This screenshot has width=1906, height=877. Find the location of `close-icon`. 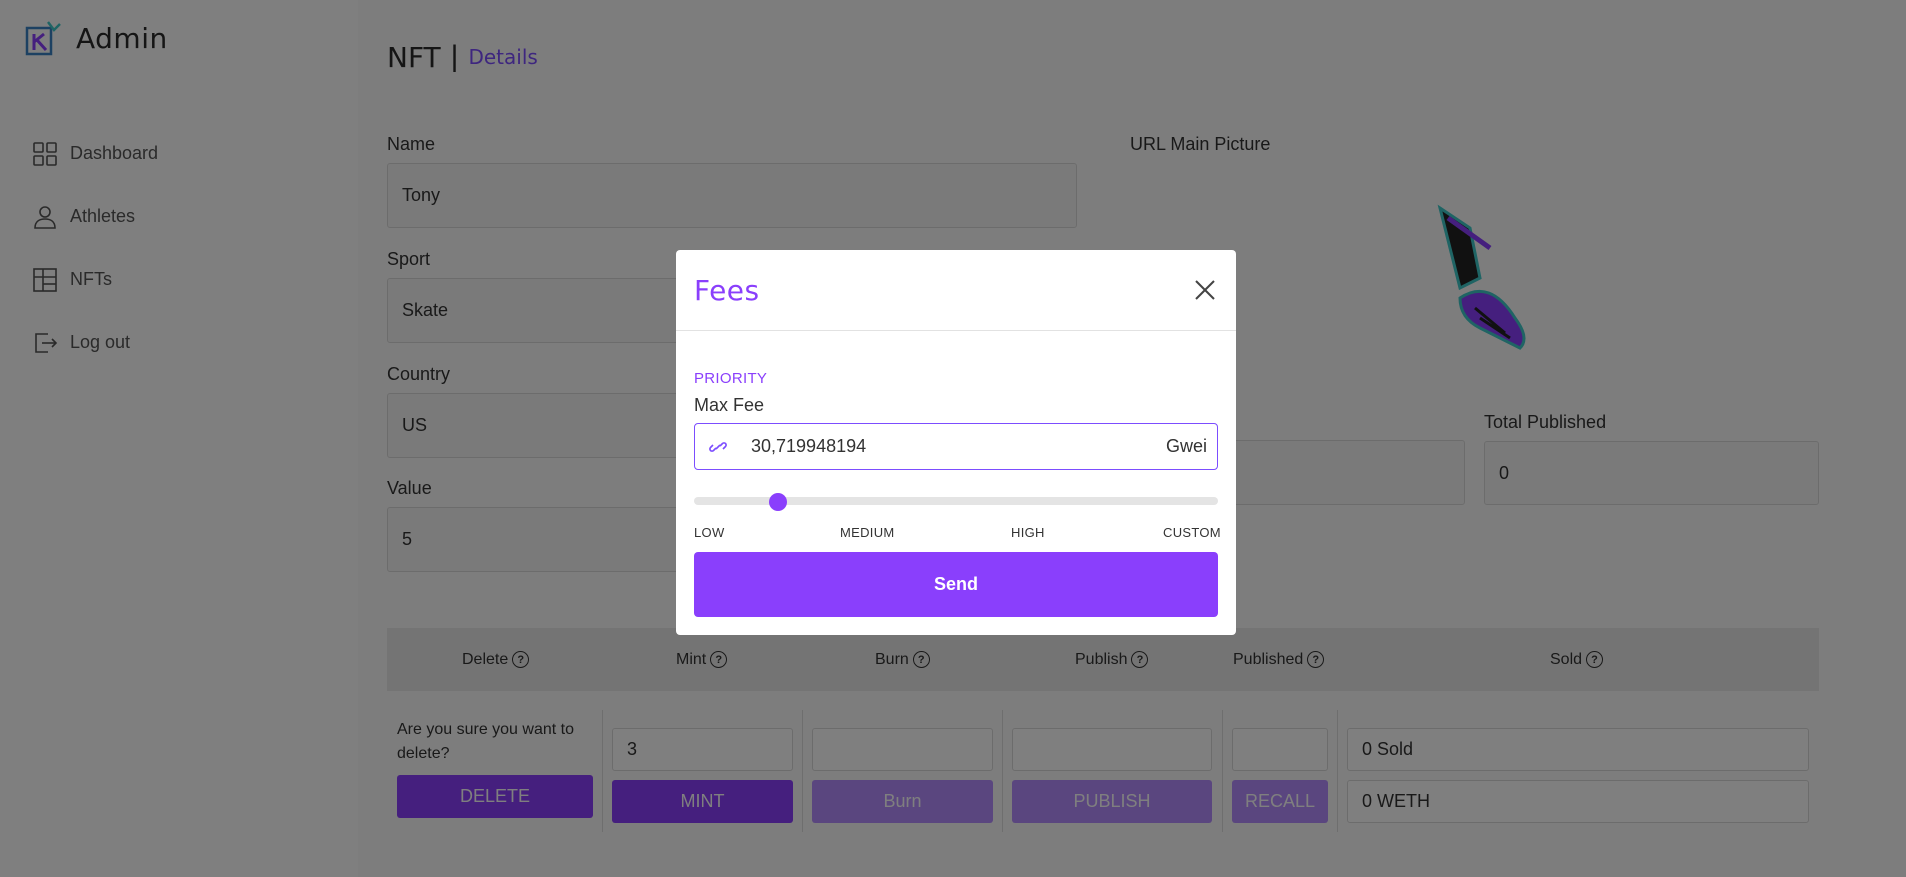

close-icon is located at coordinates (1205, 290).